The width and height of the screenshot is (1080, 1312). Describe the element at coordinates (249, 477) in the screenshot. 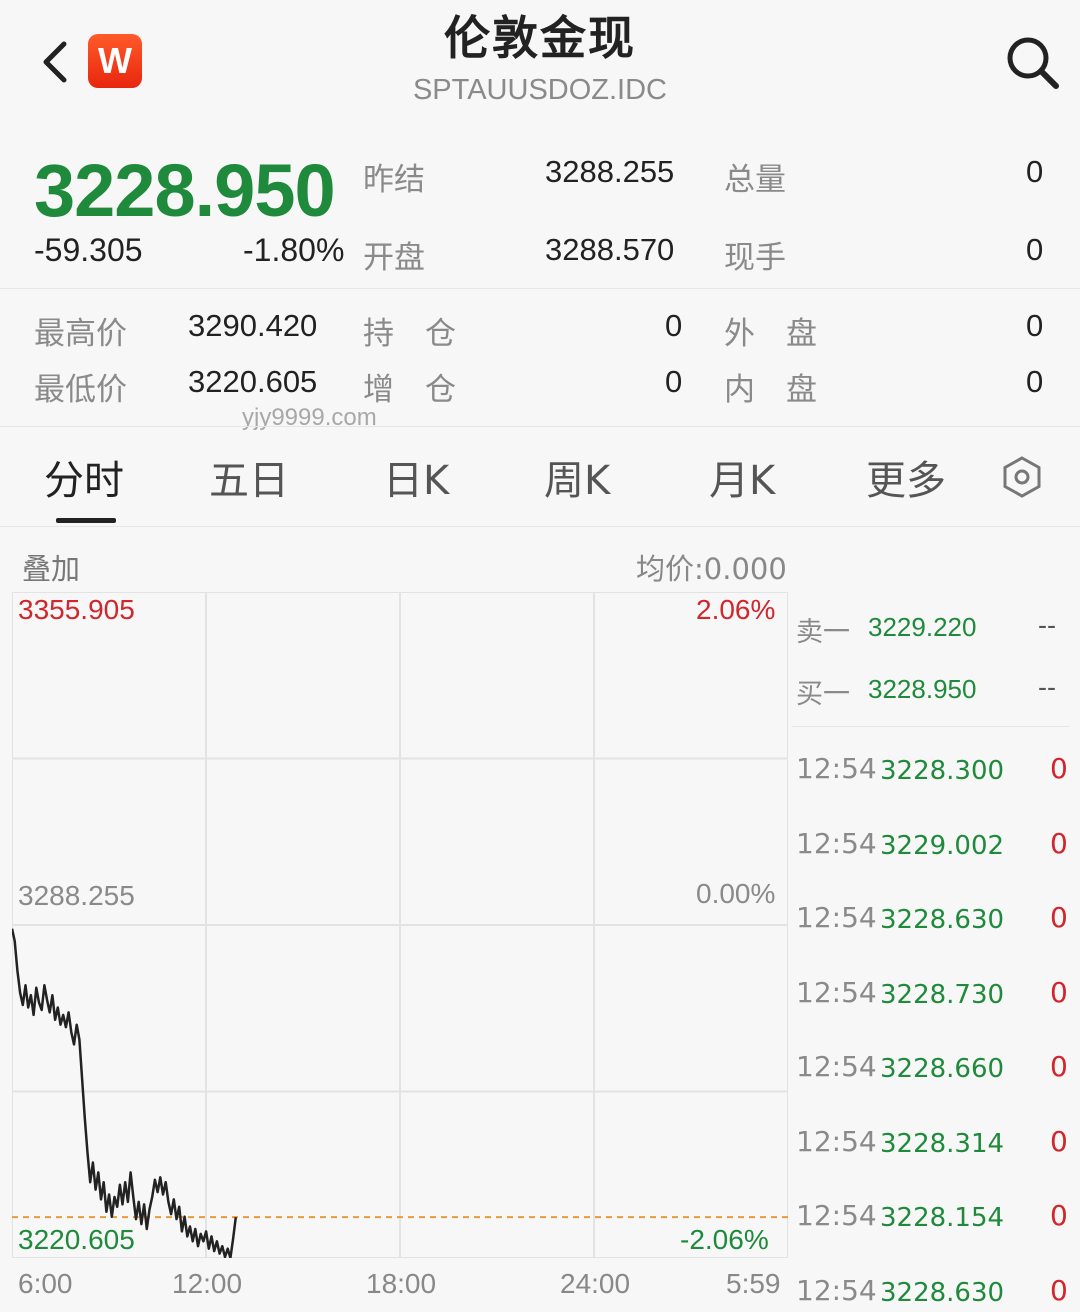

I see `tab-five-day: 五日` at that location.